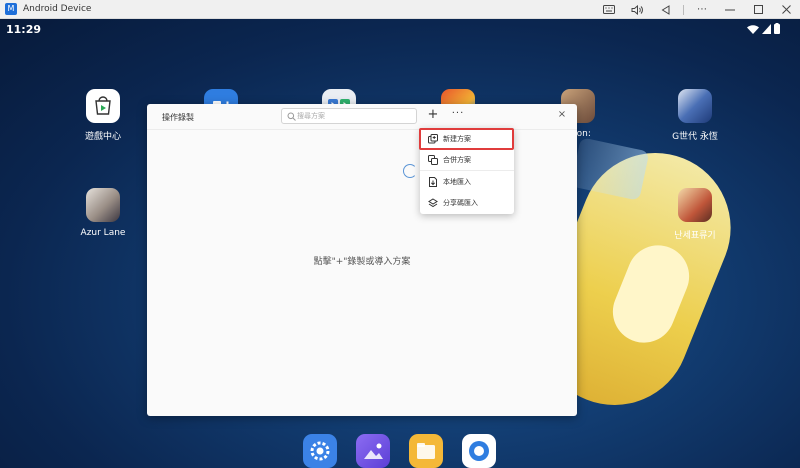  I want to click on app-game-character2: 난세표류기, so click(695, 214).